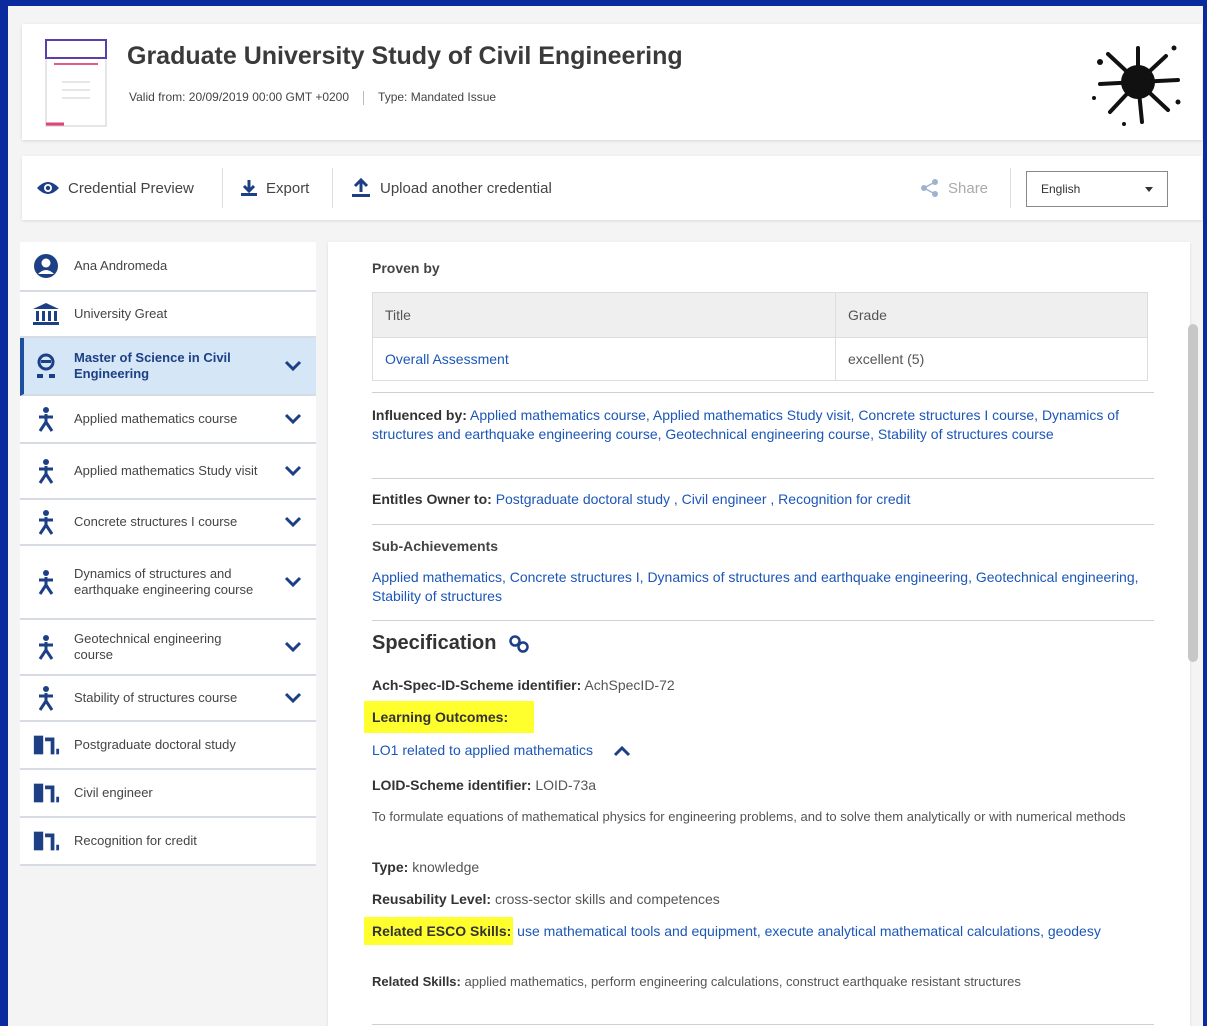 This screenshot has height=1026, width=1207. I want to click on table-header-row: Title Grade, so click(760, 315).